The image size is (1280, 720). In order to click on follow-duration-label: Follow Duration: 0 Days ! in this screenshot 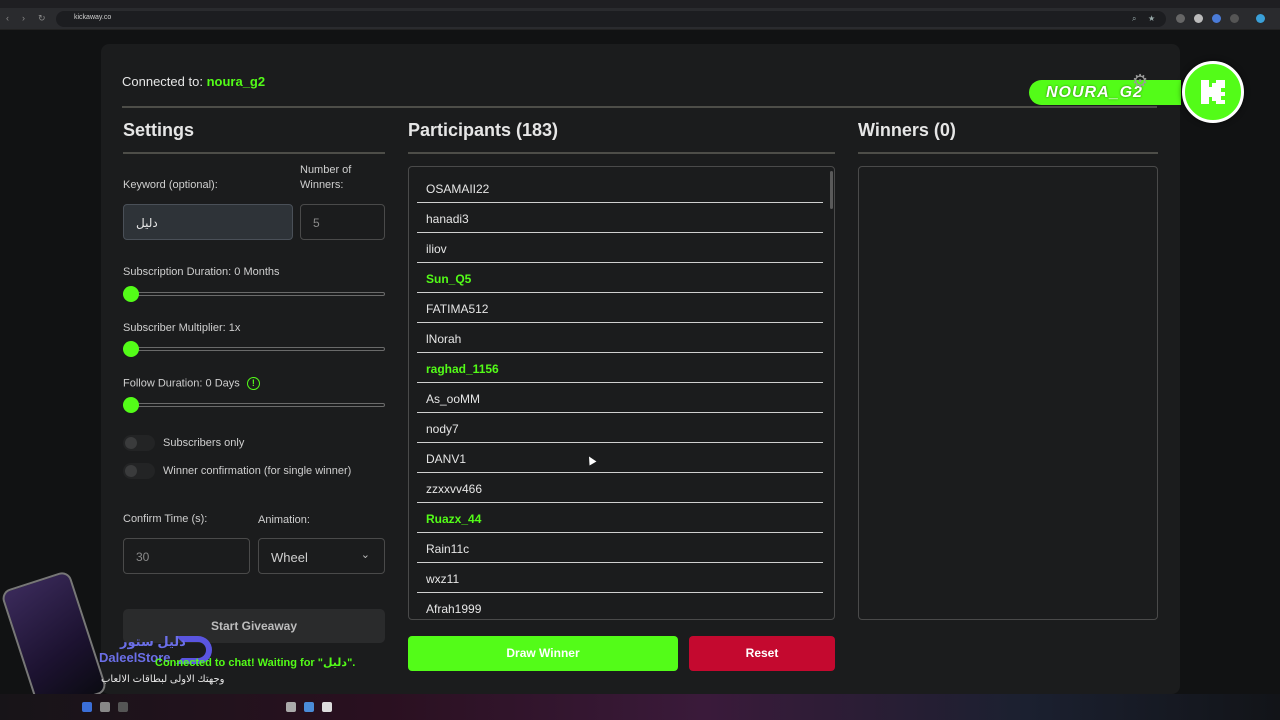, I will do `click(191, 383)`.